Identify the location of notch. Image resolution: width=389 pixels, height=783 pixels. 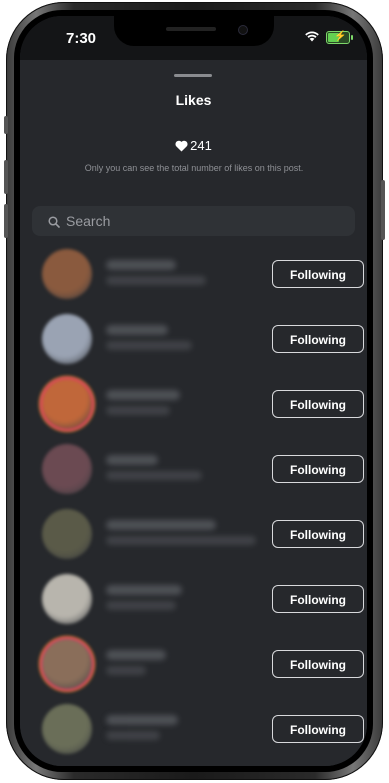
(194, 31).